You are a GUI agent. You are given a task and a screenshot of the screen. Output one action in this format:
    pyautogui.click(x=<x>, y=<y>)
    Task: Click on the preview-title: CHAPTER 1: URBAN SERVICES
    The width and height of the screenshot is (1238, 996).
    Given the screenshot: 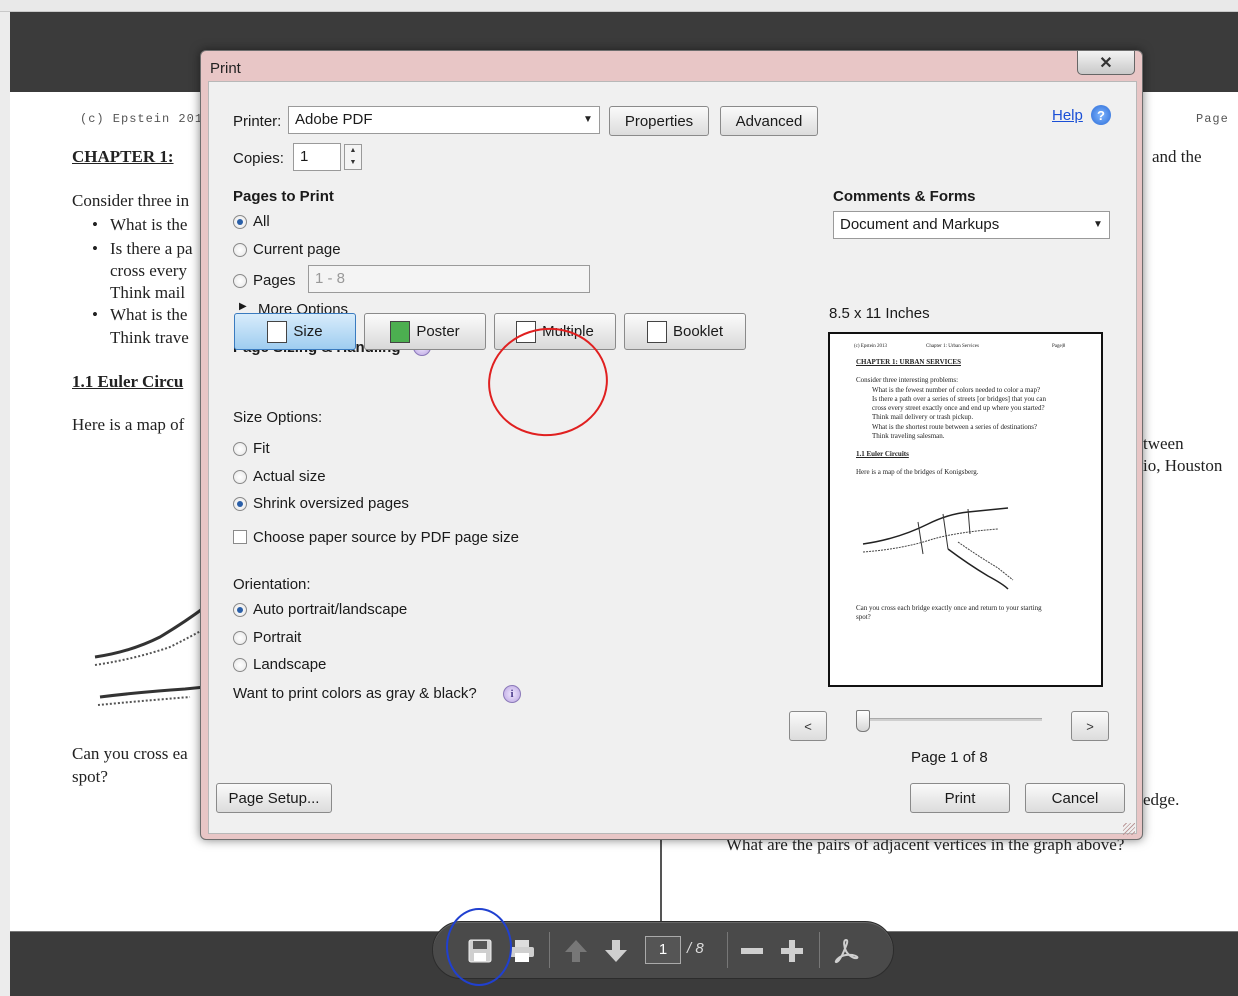 What is the action you would take?
    pyautogui.click(x=908, y=362)
    